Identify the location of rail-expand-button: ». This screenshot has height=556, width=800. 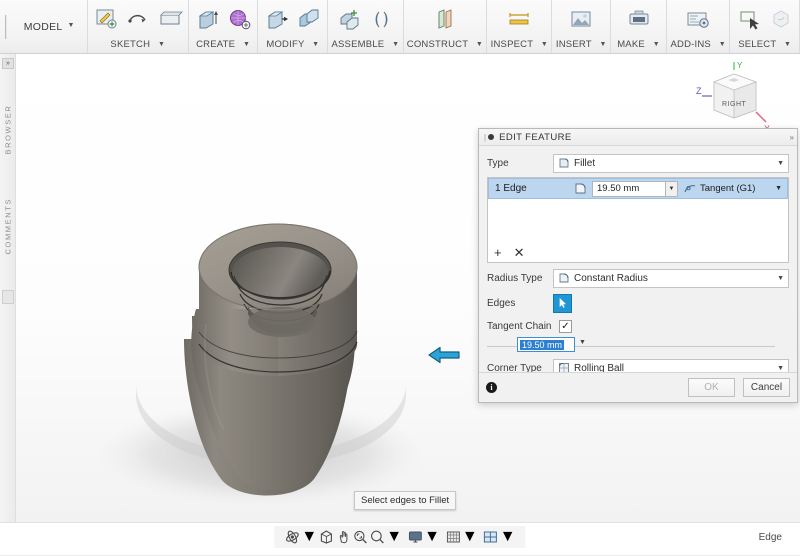
(8, 63).